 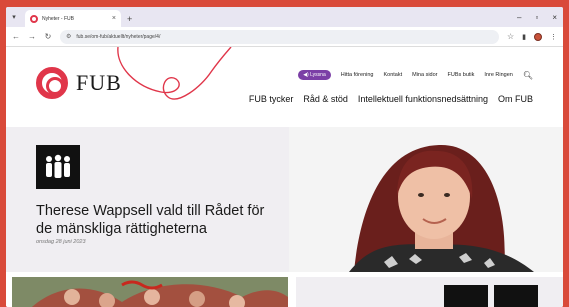 What do you see at coordinates (114, 18) in the screenshot?
I see `close-tab-icon: ×` at bounding box center [114, 18].